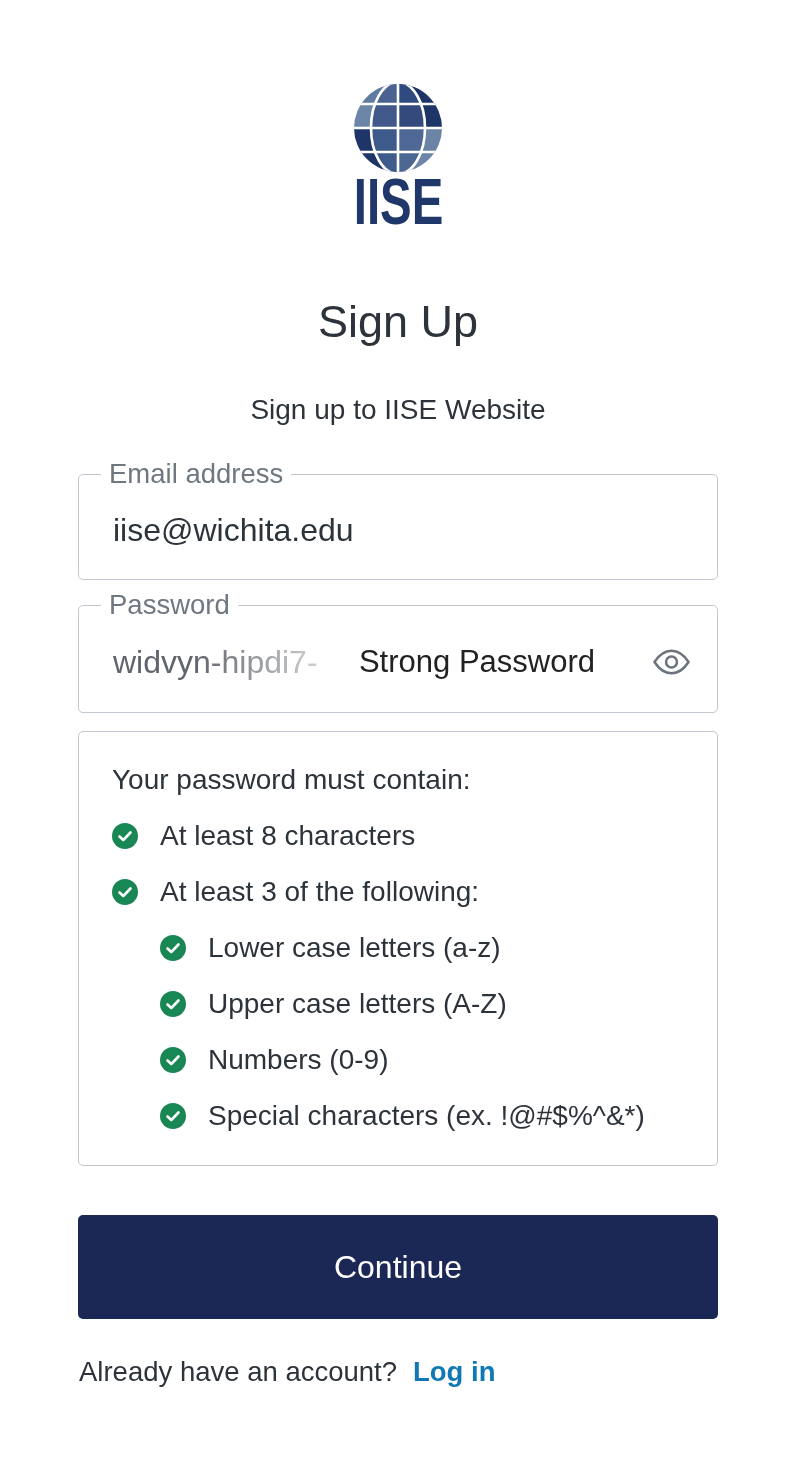 Image resolution: width=796 pixels, height=1465 pixels. I want to click on field-label: Email address, so click(196, 474).